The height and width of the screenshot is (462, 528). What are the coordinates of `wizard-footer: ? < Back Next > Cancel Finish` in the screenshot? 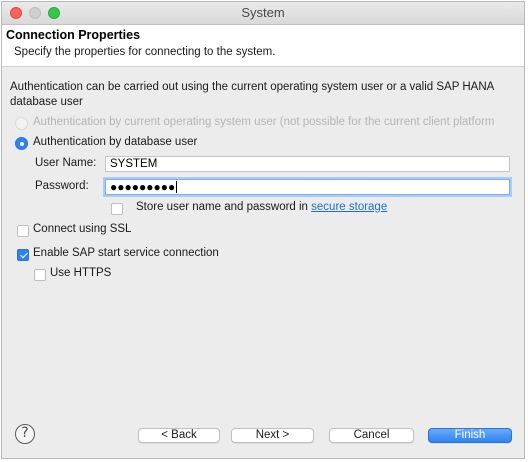 It's located at (263, 437).